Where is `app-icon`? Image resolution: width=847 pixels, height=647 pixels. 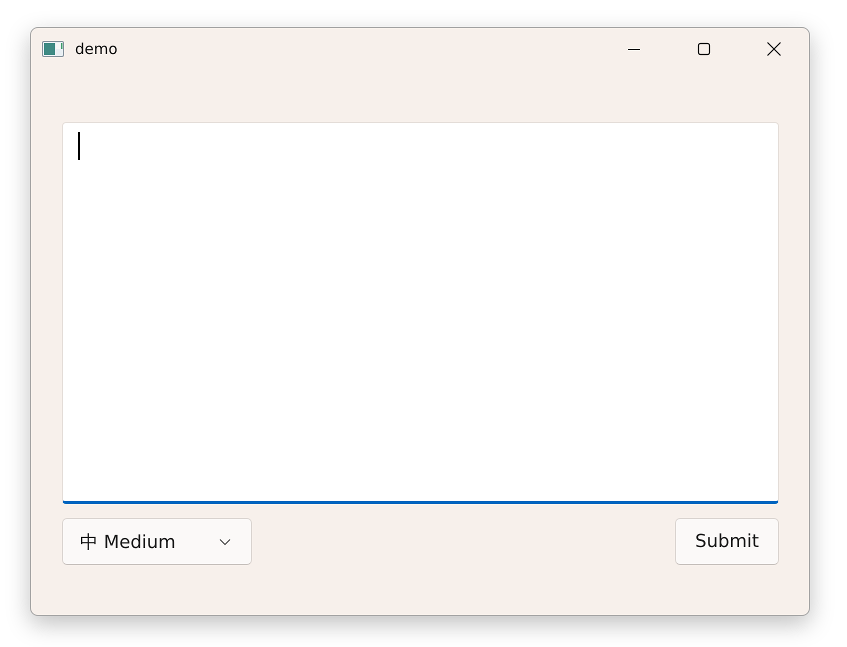
app-icon is located at coordinates (53, 49).